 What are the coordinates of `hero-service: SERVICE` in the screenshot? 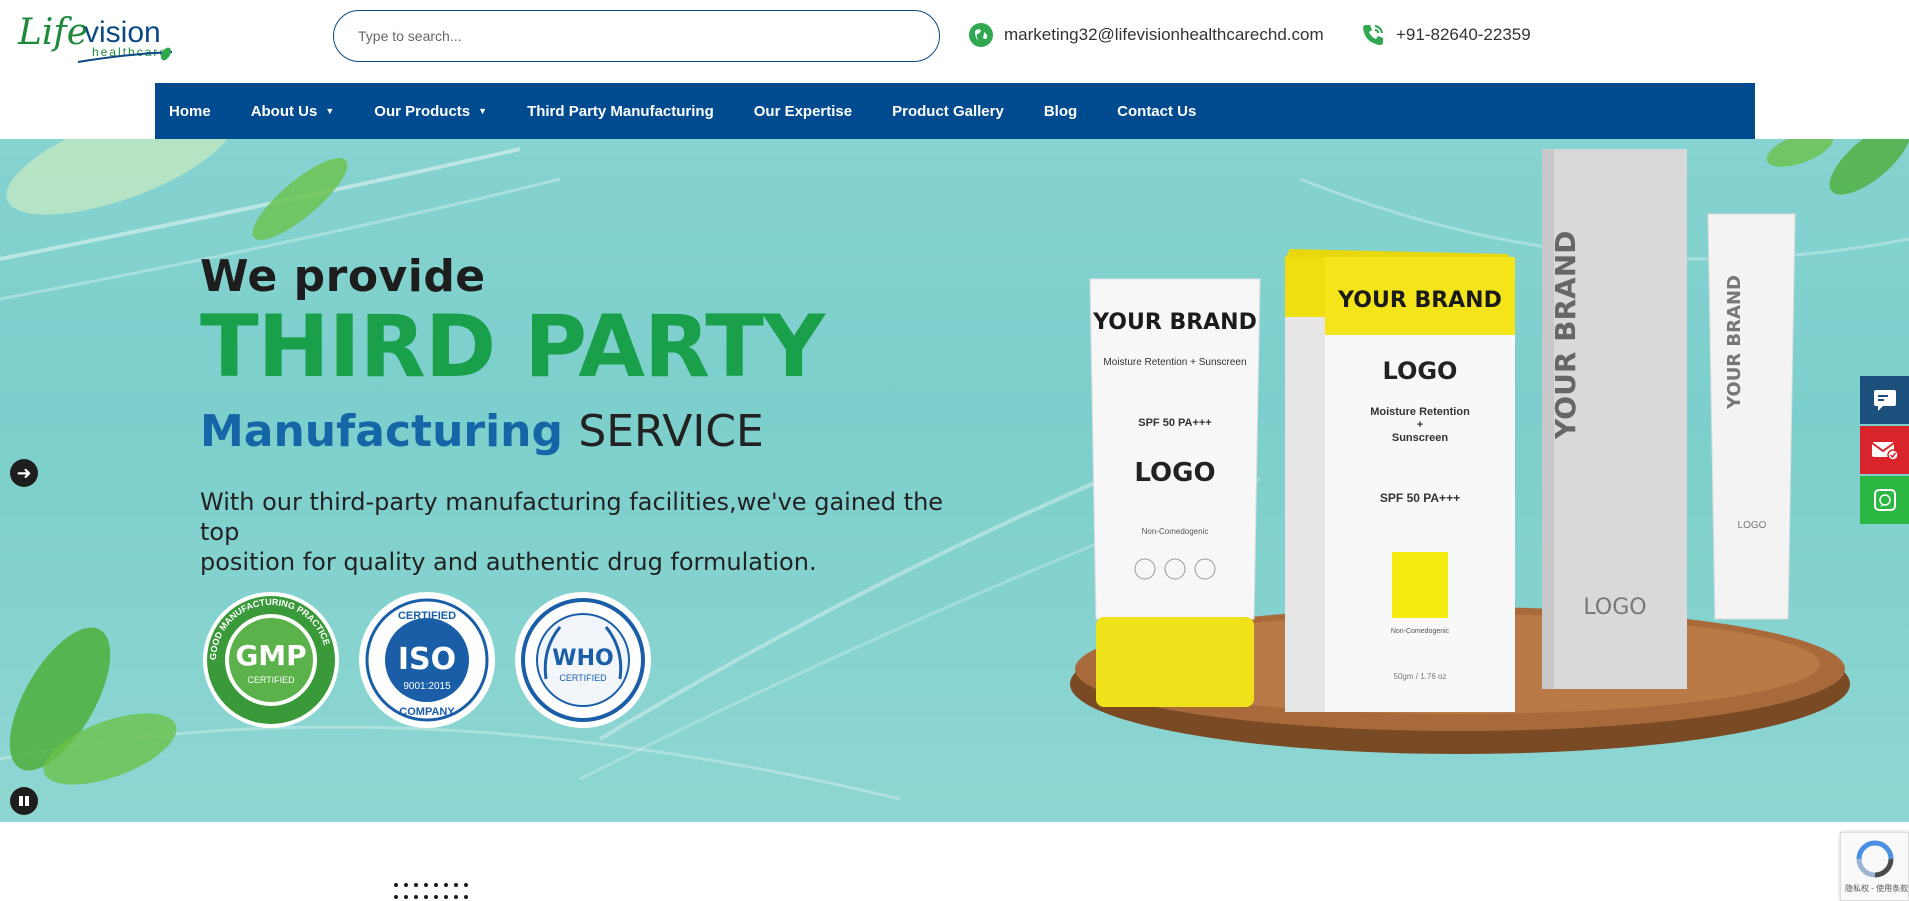 It's located at (671, 431).